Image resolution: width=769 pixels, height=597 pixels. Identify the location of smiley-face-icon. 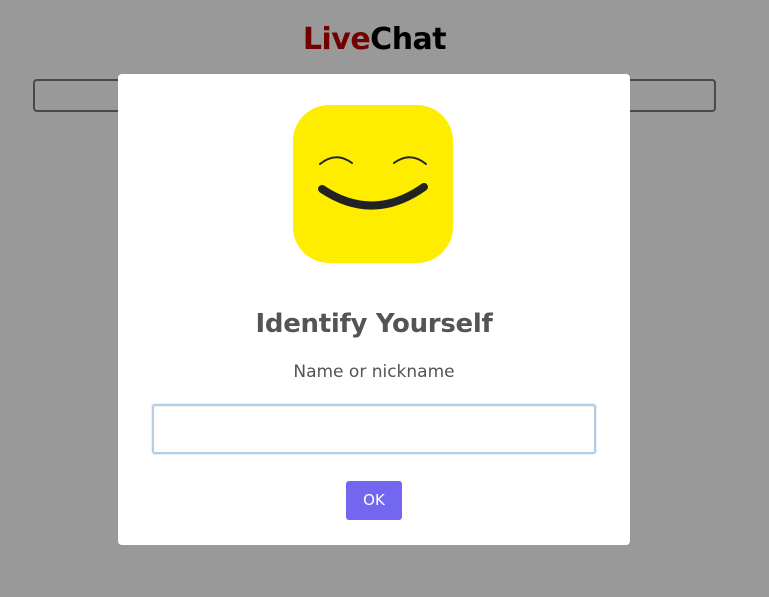
(373, 184).